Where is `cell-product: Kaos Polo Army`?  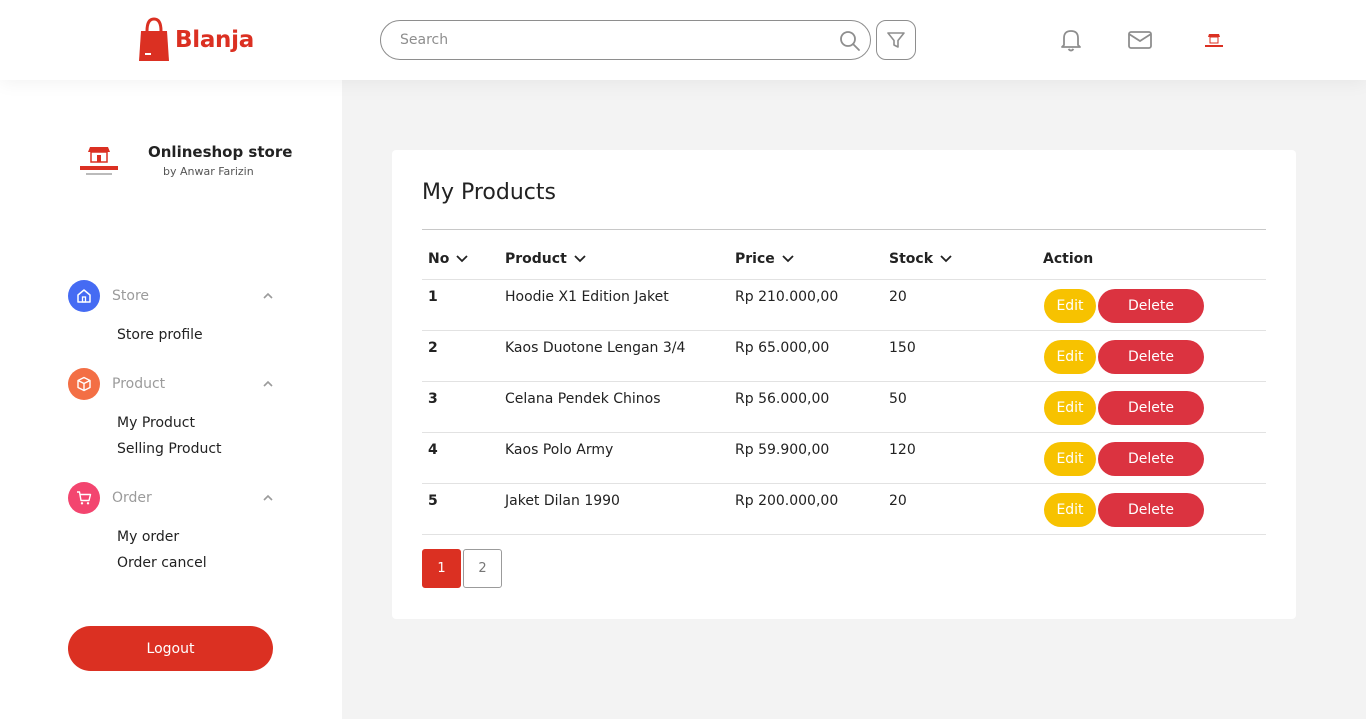
cell-product: Kaos Polo Army is located at coordinates (559, 450).